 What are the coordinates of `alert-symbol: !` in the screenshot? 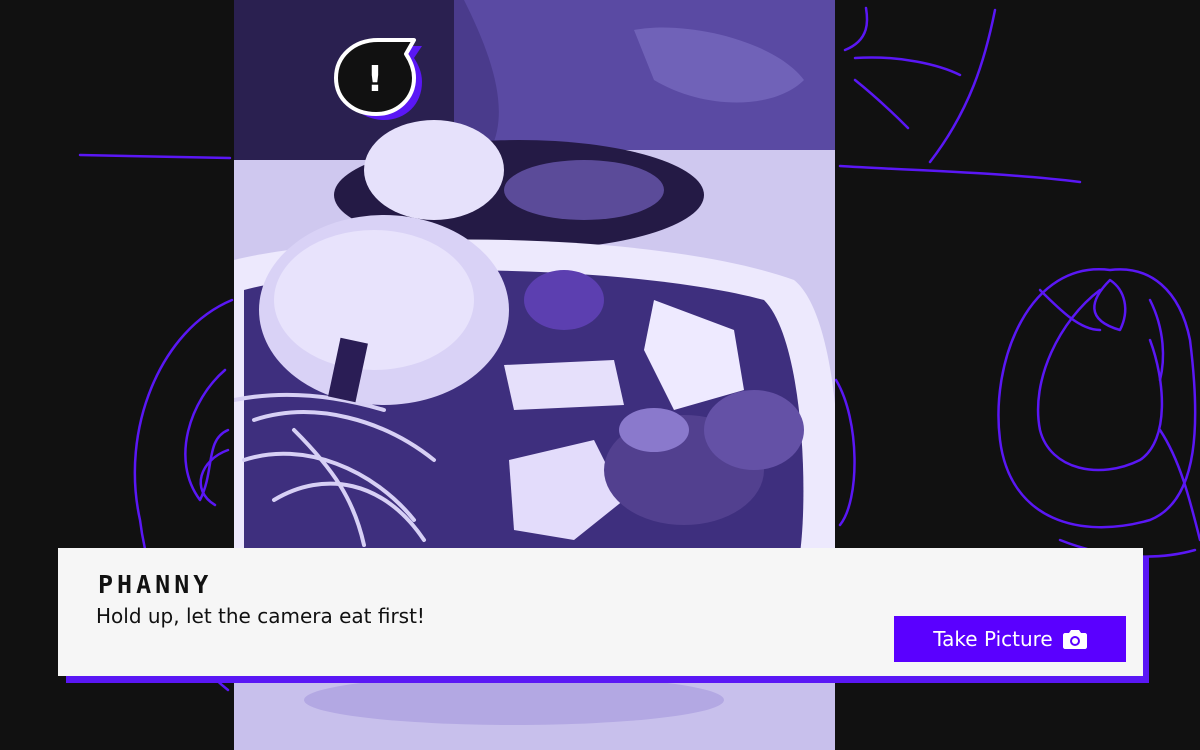 It's located at (375, 79).